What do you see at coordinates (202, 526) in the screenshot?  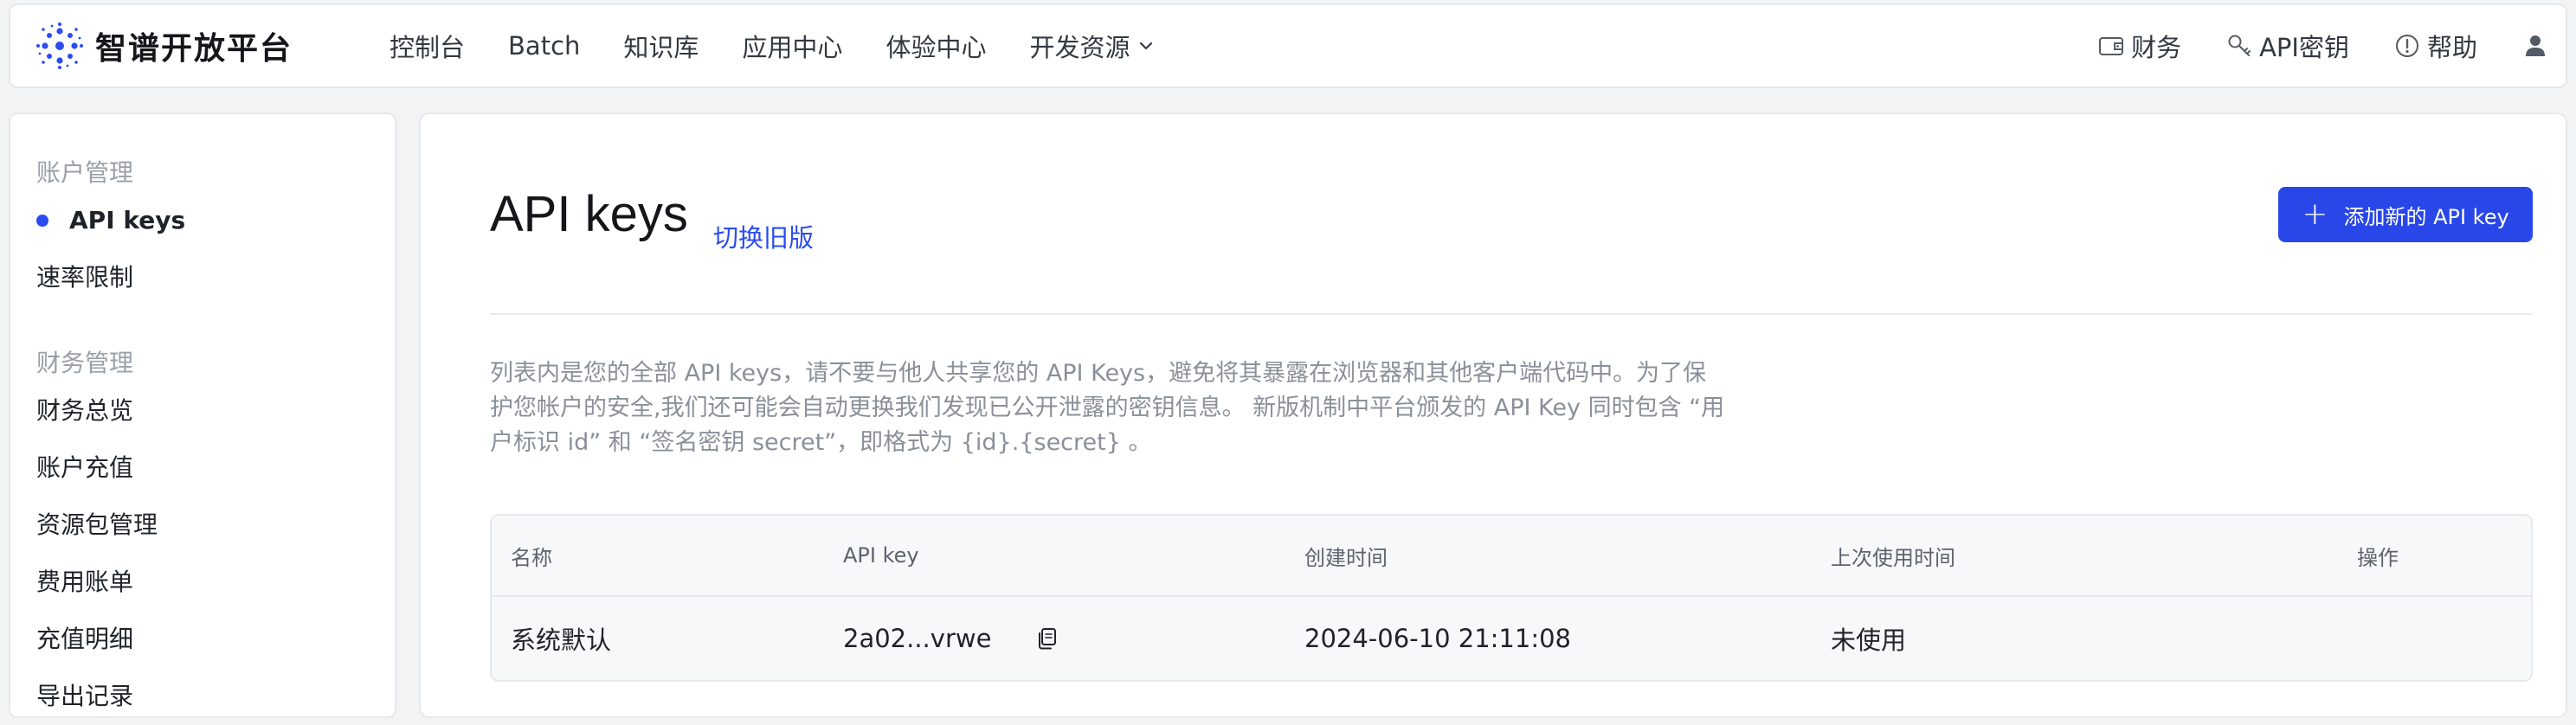 I see `sidebar-item-resource-packages: 资源包管理` at bounding box center [202, 526].